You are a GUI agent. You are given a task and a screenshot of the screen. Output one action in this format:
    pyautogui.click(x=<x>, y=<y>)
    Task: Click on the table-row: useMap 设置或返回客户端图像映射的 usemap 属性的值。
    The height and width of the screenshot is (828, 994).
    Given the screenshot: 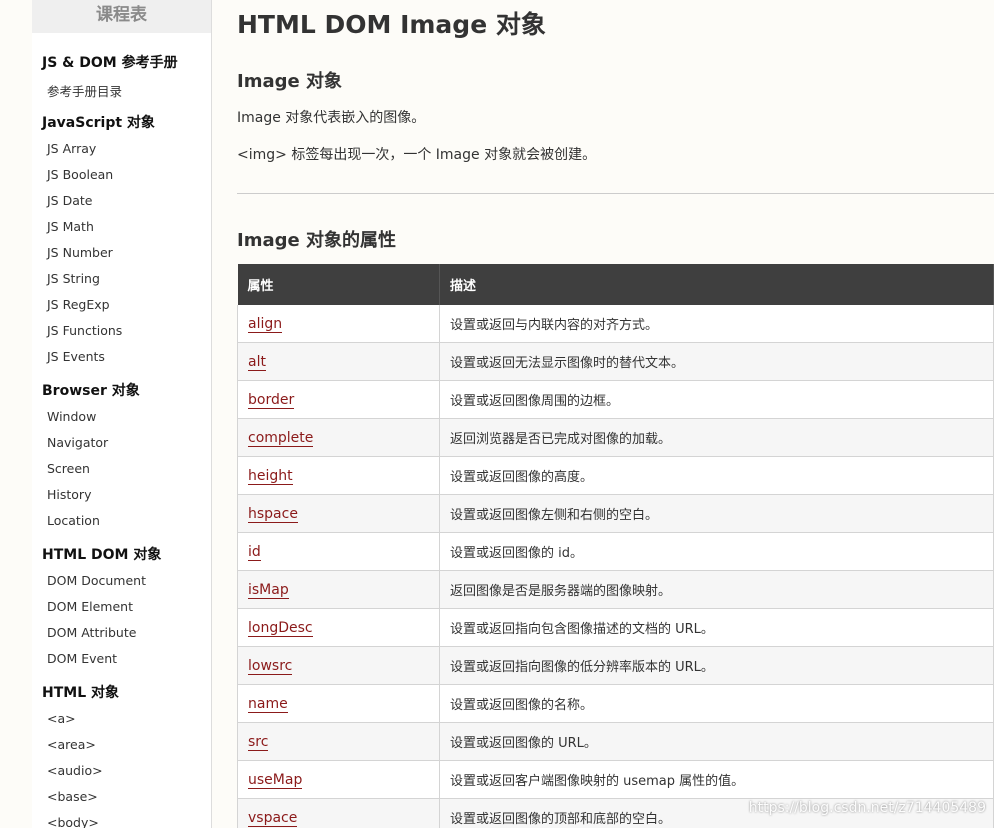 What is the action you would take?
    pyautogui.click(x=615, y=779)
    